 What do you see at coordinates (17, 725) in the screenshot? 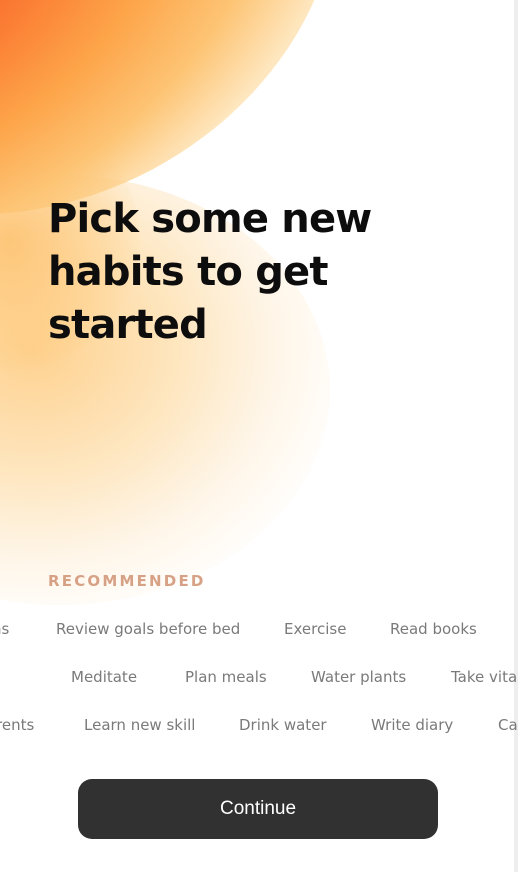
I see `habit-chip: rents` at bounding box center [17, 725].